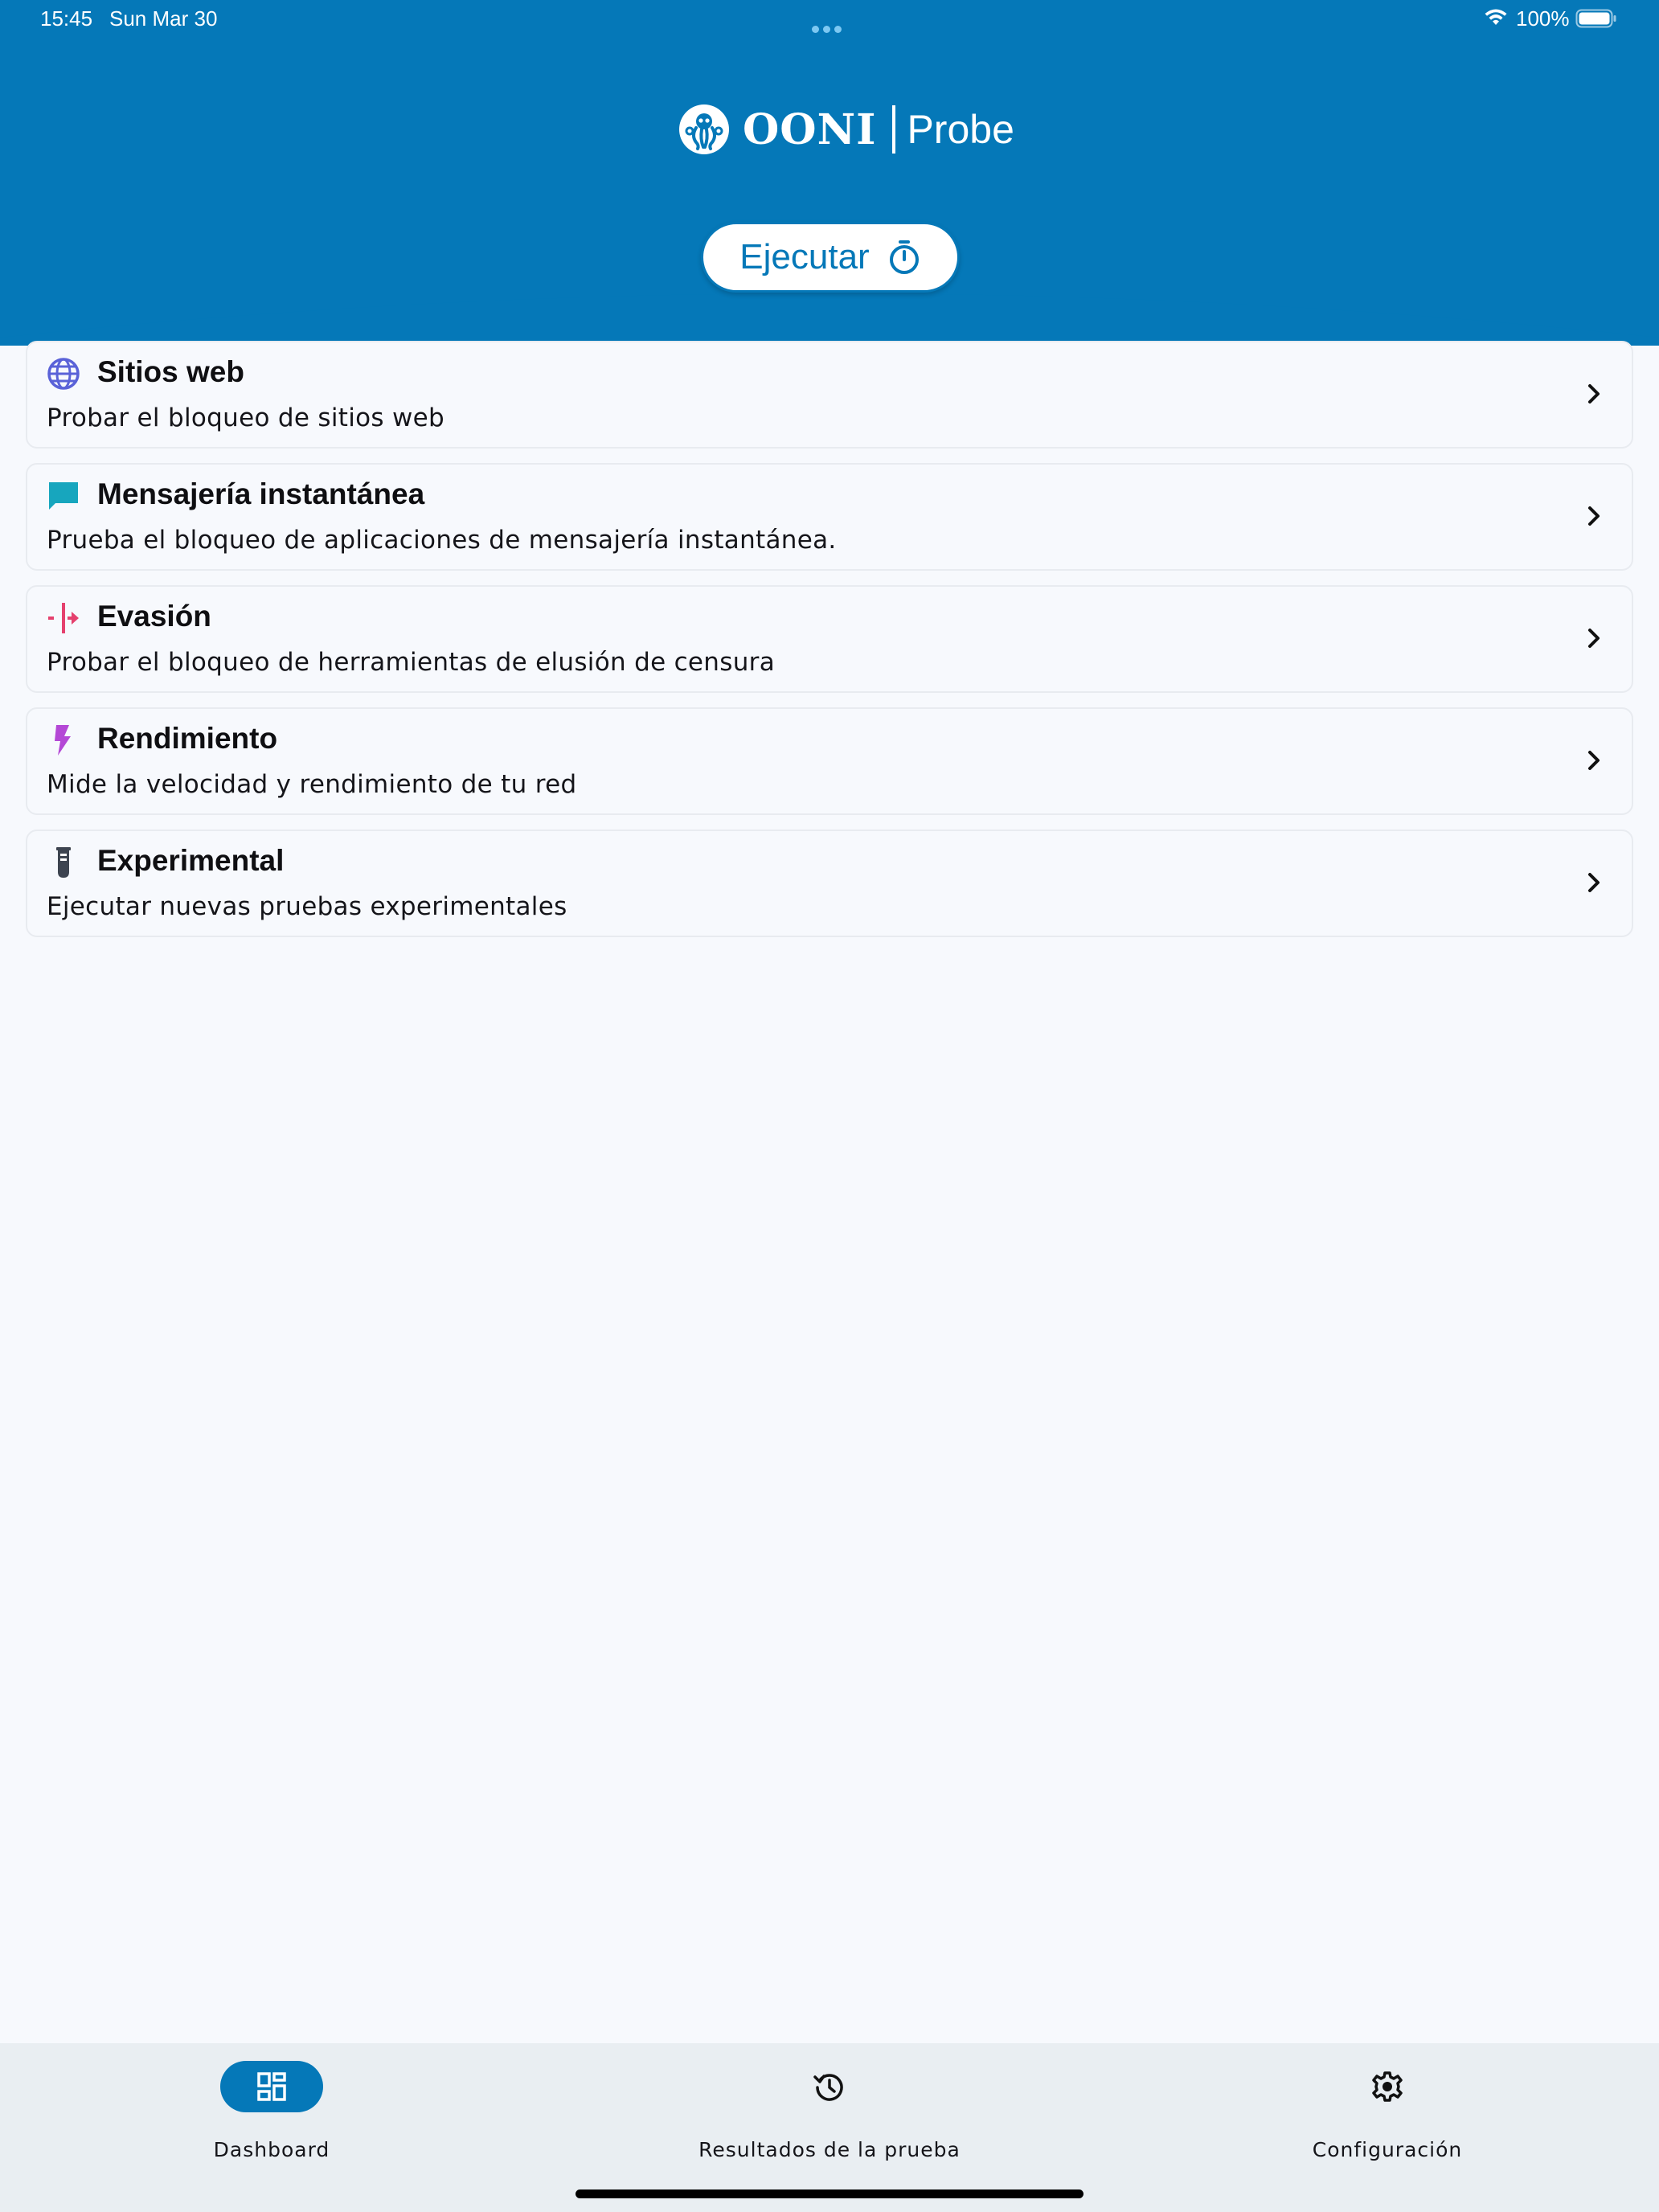  I want to click on nav-item-test-results: Resultados de la prueba, so click(829, 2111).